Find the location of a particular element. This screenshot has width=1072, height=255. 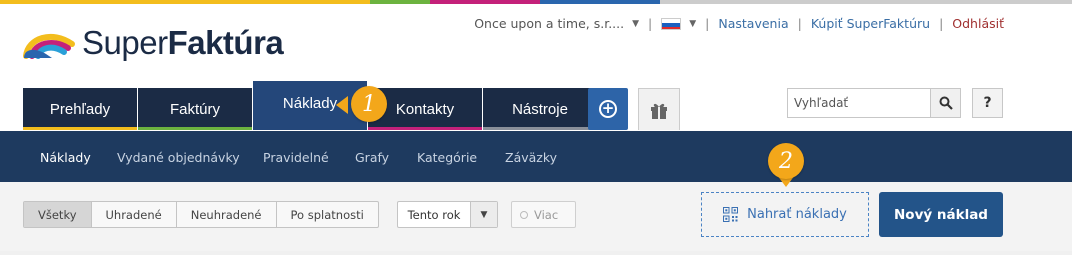

gift-icon is located at coordinates (659, 111).